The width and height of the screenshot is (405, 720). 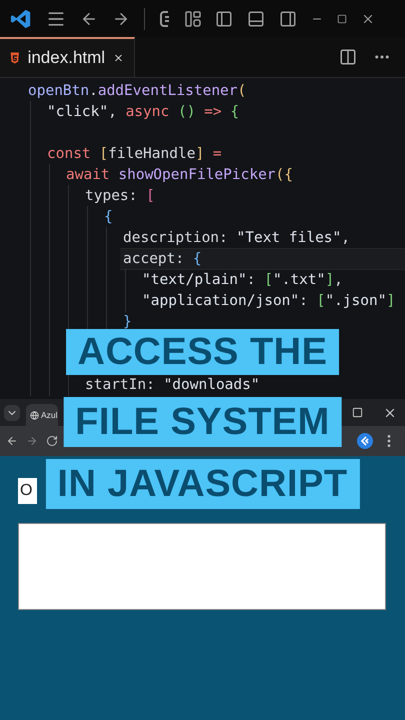 What do you see at coordinates (165, 19) in the screenshot?
I see `assistant-icon` at bounding box center [165, 19].